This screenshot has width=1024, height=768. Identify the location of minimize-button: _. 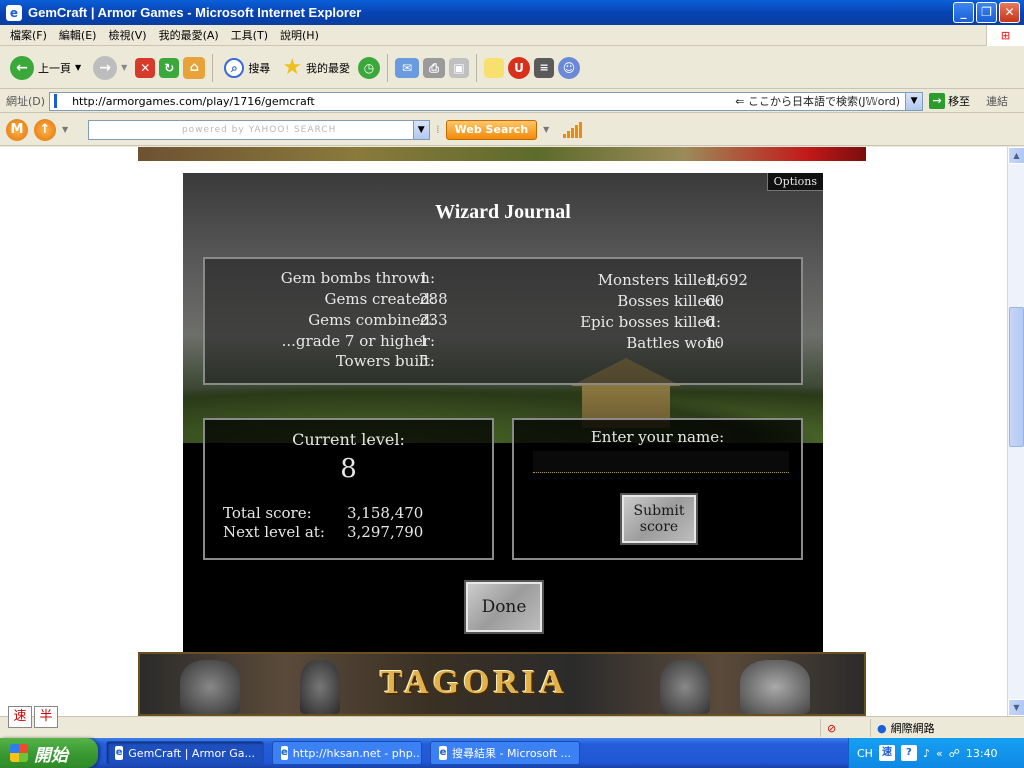
(963, 12).